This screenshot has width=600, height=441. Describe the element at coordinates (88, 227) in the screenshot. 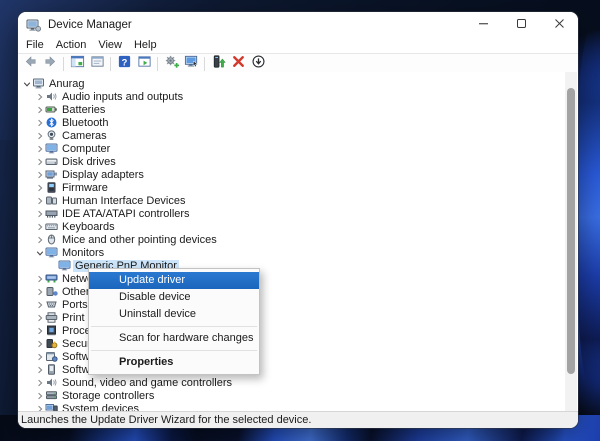

I see `tree-item-label: Keyboards` at that location.